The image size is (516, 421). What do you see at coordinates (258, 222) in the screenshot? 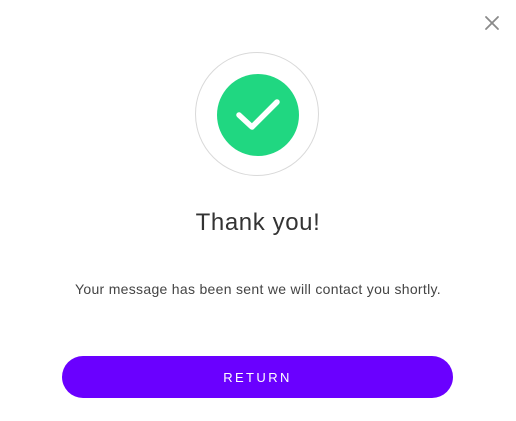
I see `dialog-title: Thank you!` at bounding box center [258, 222].